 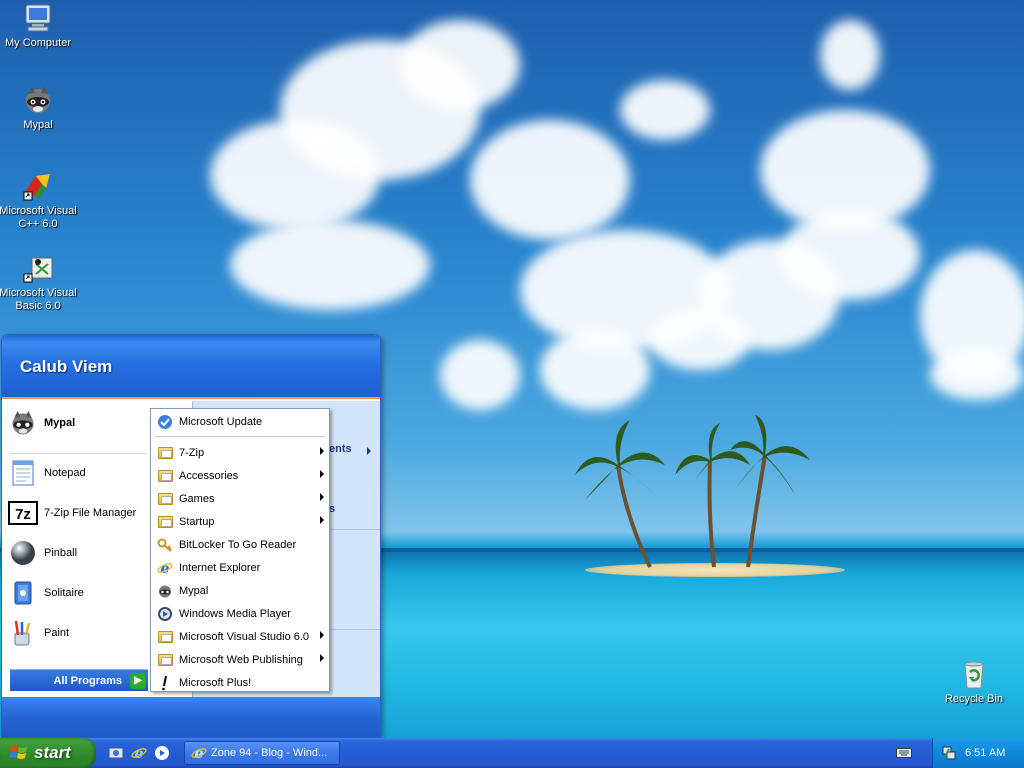 I want to click on solitaire-icon, so click(x=23, y=593).